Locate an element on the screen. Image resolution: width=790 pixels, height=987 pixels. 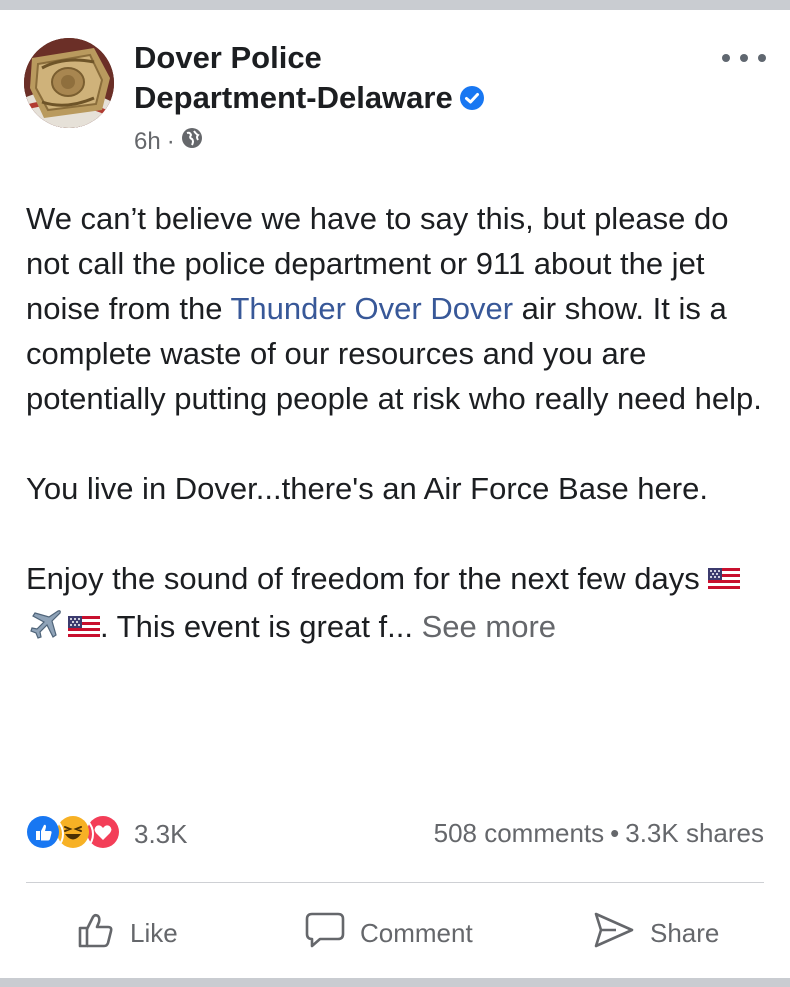
share-button: Share is located at coordinates (655, 933).